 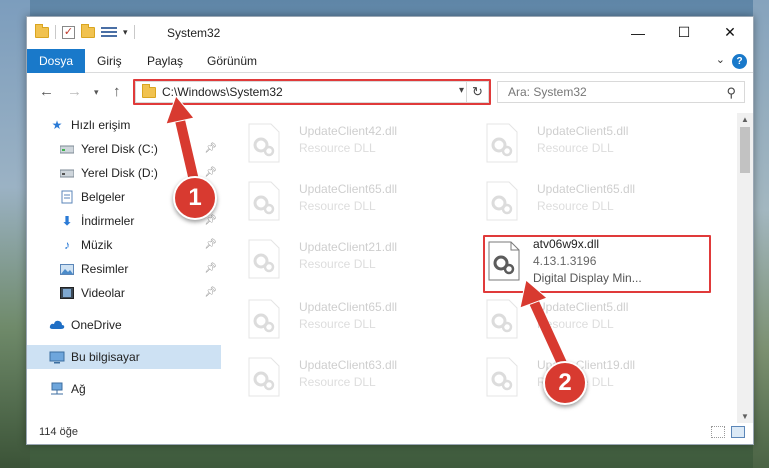 What do you see at coordinates (565, 383) in the screenshot?
I see `step-badge-2: 2` at bounding box center [565, 383].